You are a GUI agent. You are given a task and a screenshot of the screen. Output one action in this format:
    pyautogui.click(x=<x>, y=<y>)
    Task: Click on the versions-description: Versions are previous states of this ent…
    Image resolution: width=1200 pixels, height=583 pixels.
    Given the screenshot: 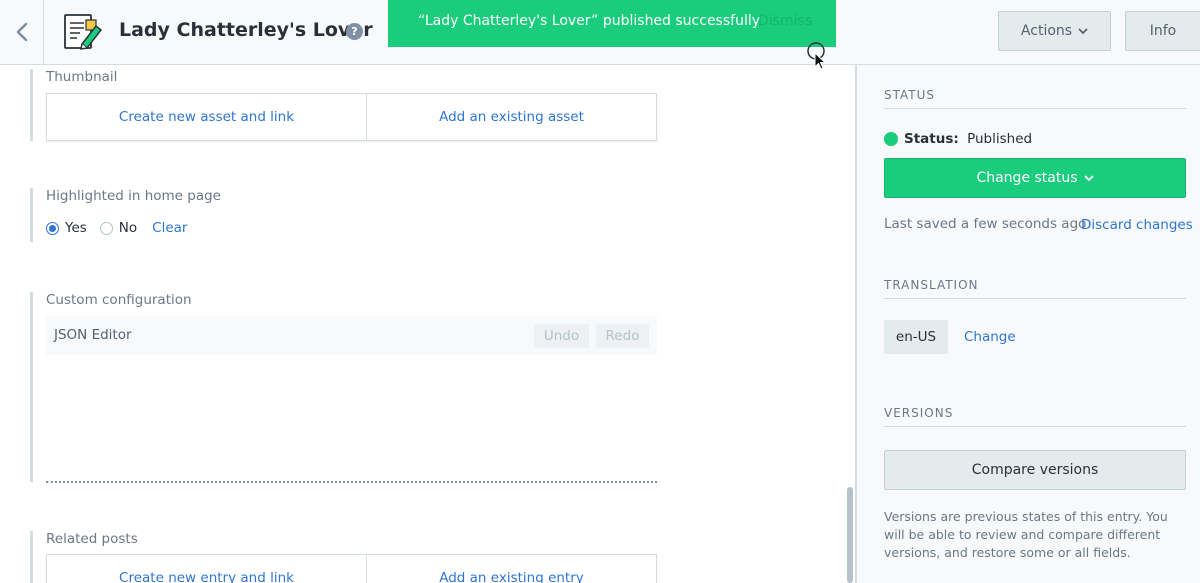 What is the action you would take?
    pyautogui.click(x=1026, y=534)
    